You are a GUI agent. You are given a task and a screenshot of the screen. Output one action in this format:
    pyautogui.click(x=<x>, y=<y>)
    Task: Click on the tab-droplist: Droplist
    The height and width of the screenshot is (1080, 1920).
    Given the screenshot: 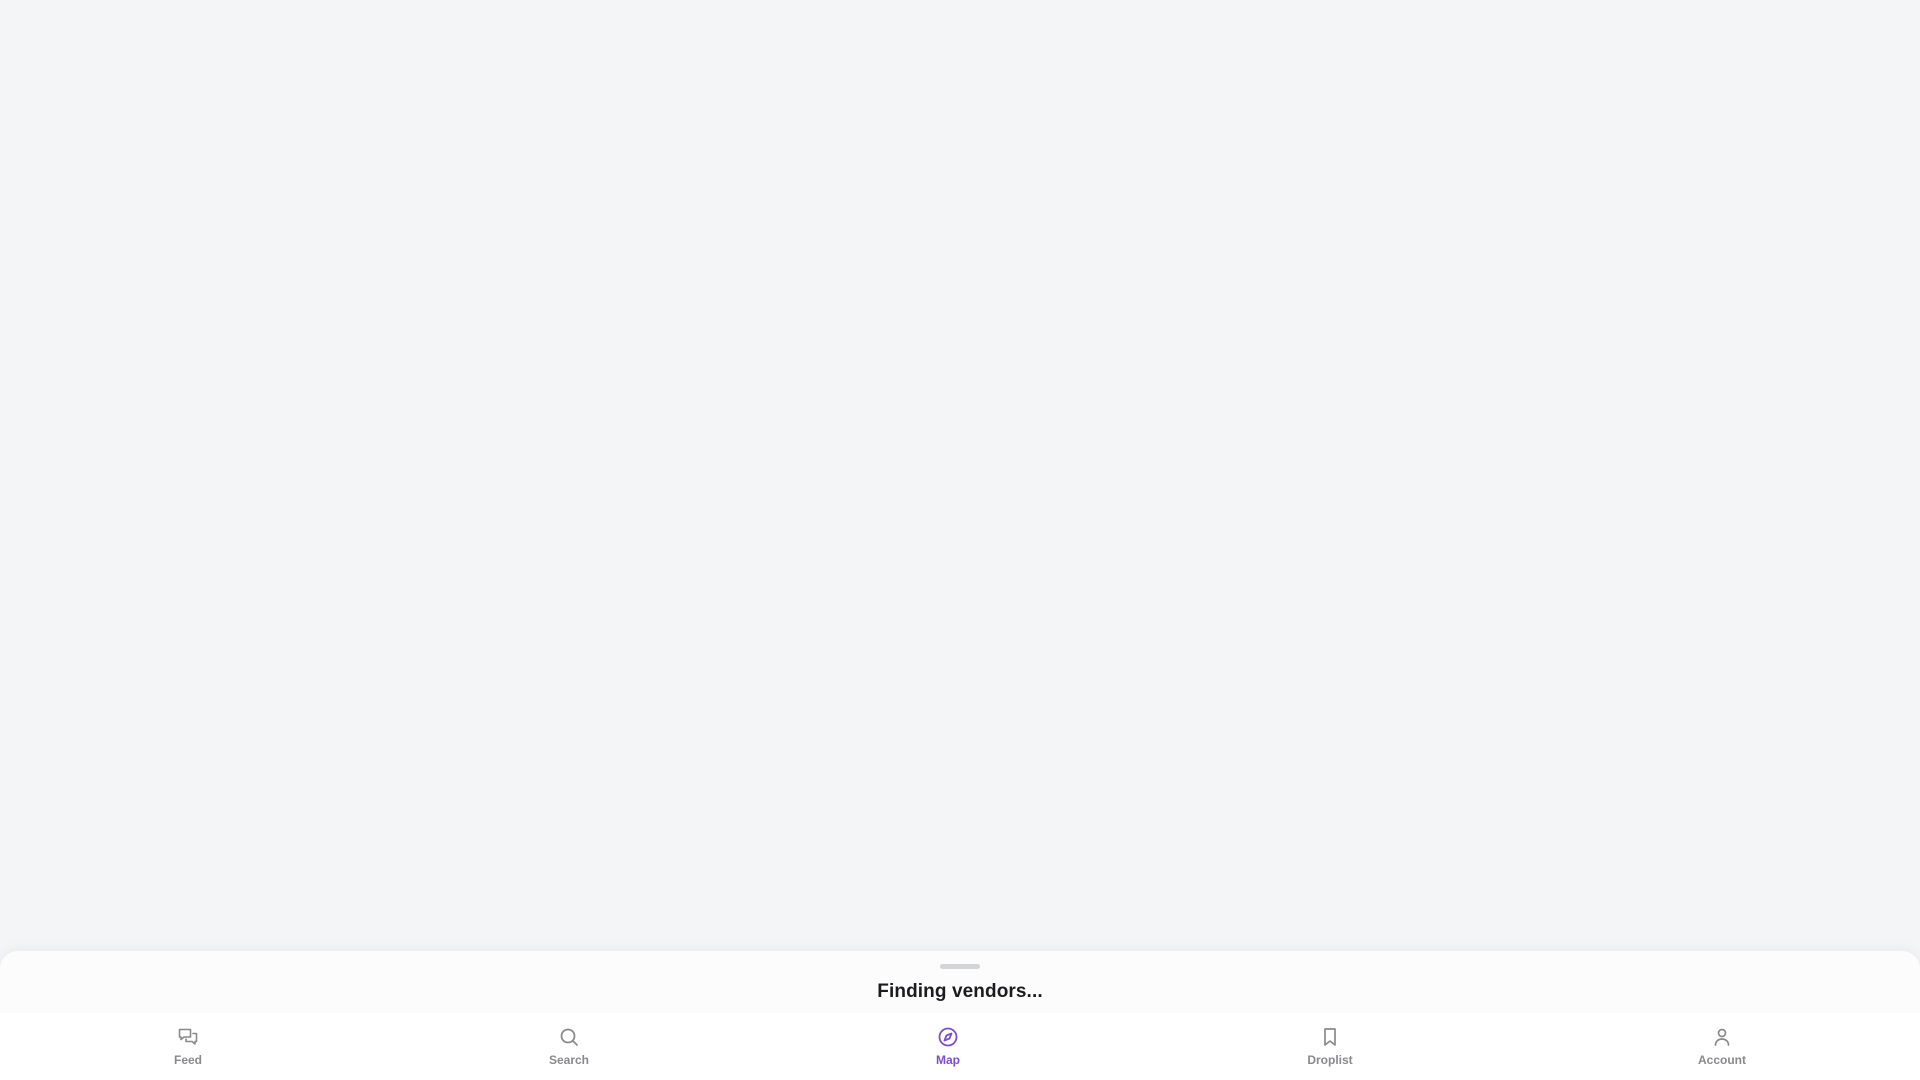 What is the action you would take?
    pyautogui.click(x=1330, y=1049)
    